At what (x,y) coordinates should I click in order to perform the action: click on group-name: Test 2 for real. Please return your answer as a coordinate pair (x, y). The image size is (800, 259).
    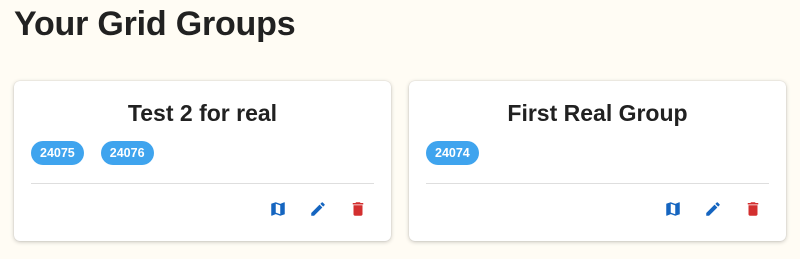
    Looking at the image, I should click on (202, 113).